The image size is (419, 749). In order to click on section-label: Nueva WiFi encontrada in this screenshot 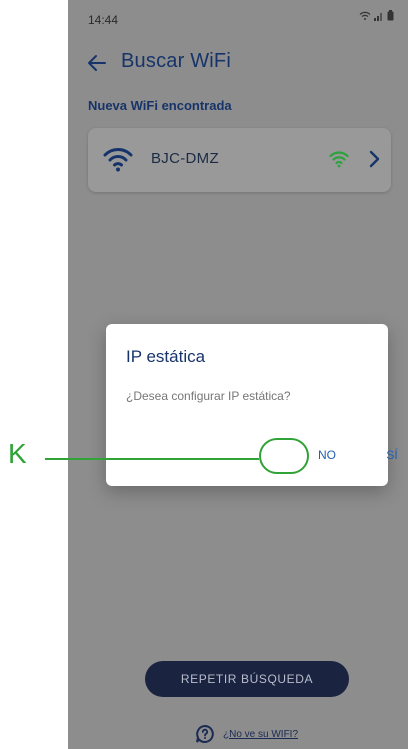, I will do `click(160, 105)`.